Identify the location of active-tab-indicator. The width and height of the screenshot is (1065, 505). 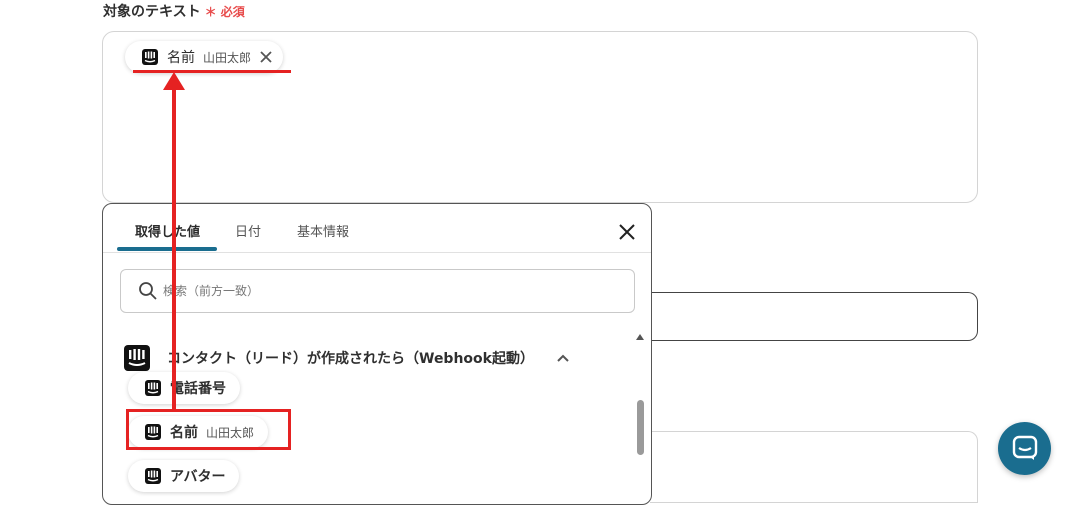
(167, 249).